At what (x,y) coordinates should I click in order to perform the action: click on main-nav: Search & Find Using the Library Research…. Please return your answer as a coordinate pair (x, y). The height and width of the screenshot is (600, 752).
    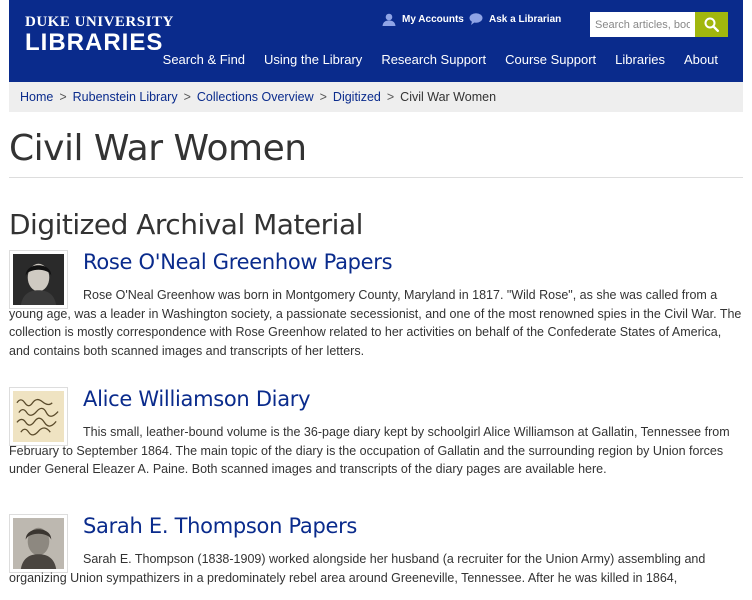
    Looking at the image, I should click on (431, 59).